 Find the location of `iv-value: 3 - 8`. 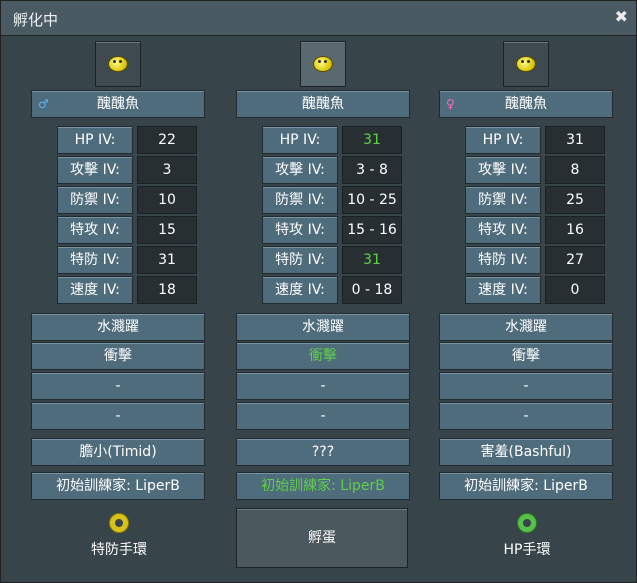

iv-value: 3 - 8 is located at coordinates (372, 170).